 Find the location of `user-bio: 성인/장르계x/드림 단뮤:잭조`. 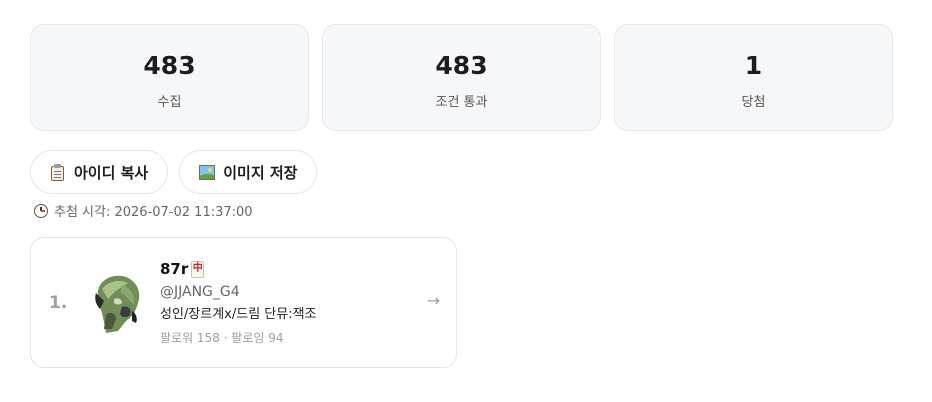

user-bio: 성인/장르계x/드림 단뮤:잭조 is located at coordinates (238, 314).